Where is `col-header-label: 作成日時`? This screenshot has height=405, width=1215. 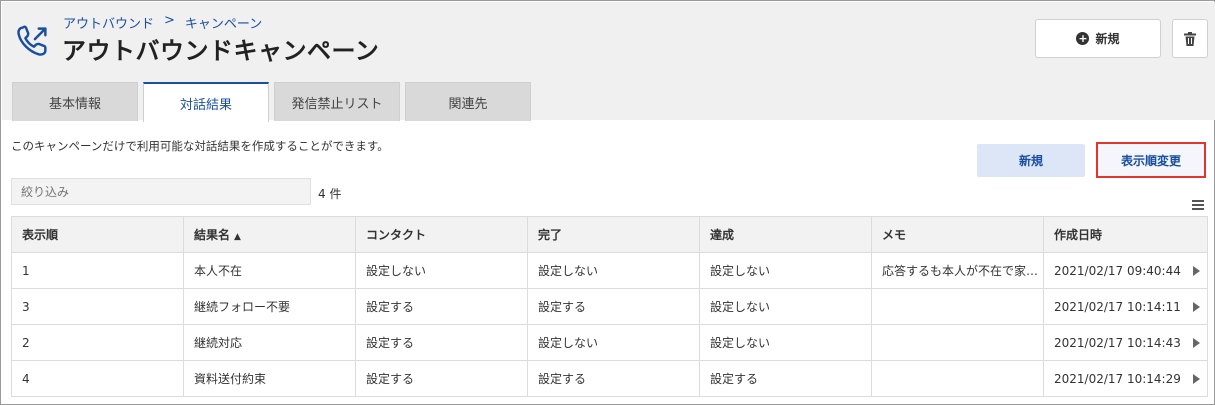 col-header-label: 作成日時 is located at coordinates (1078, 235).